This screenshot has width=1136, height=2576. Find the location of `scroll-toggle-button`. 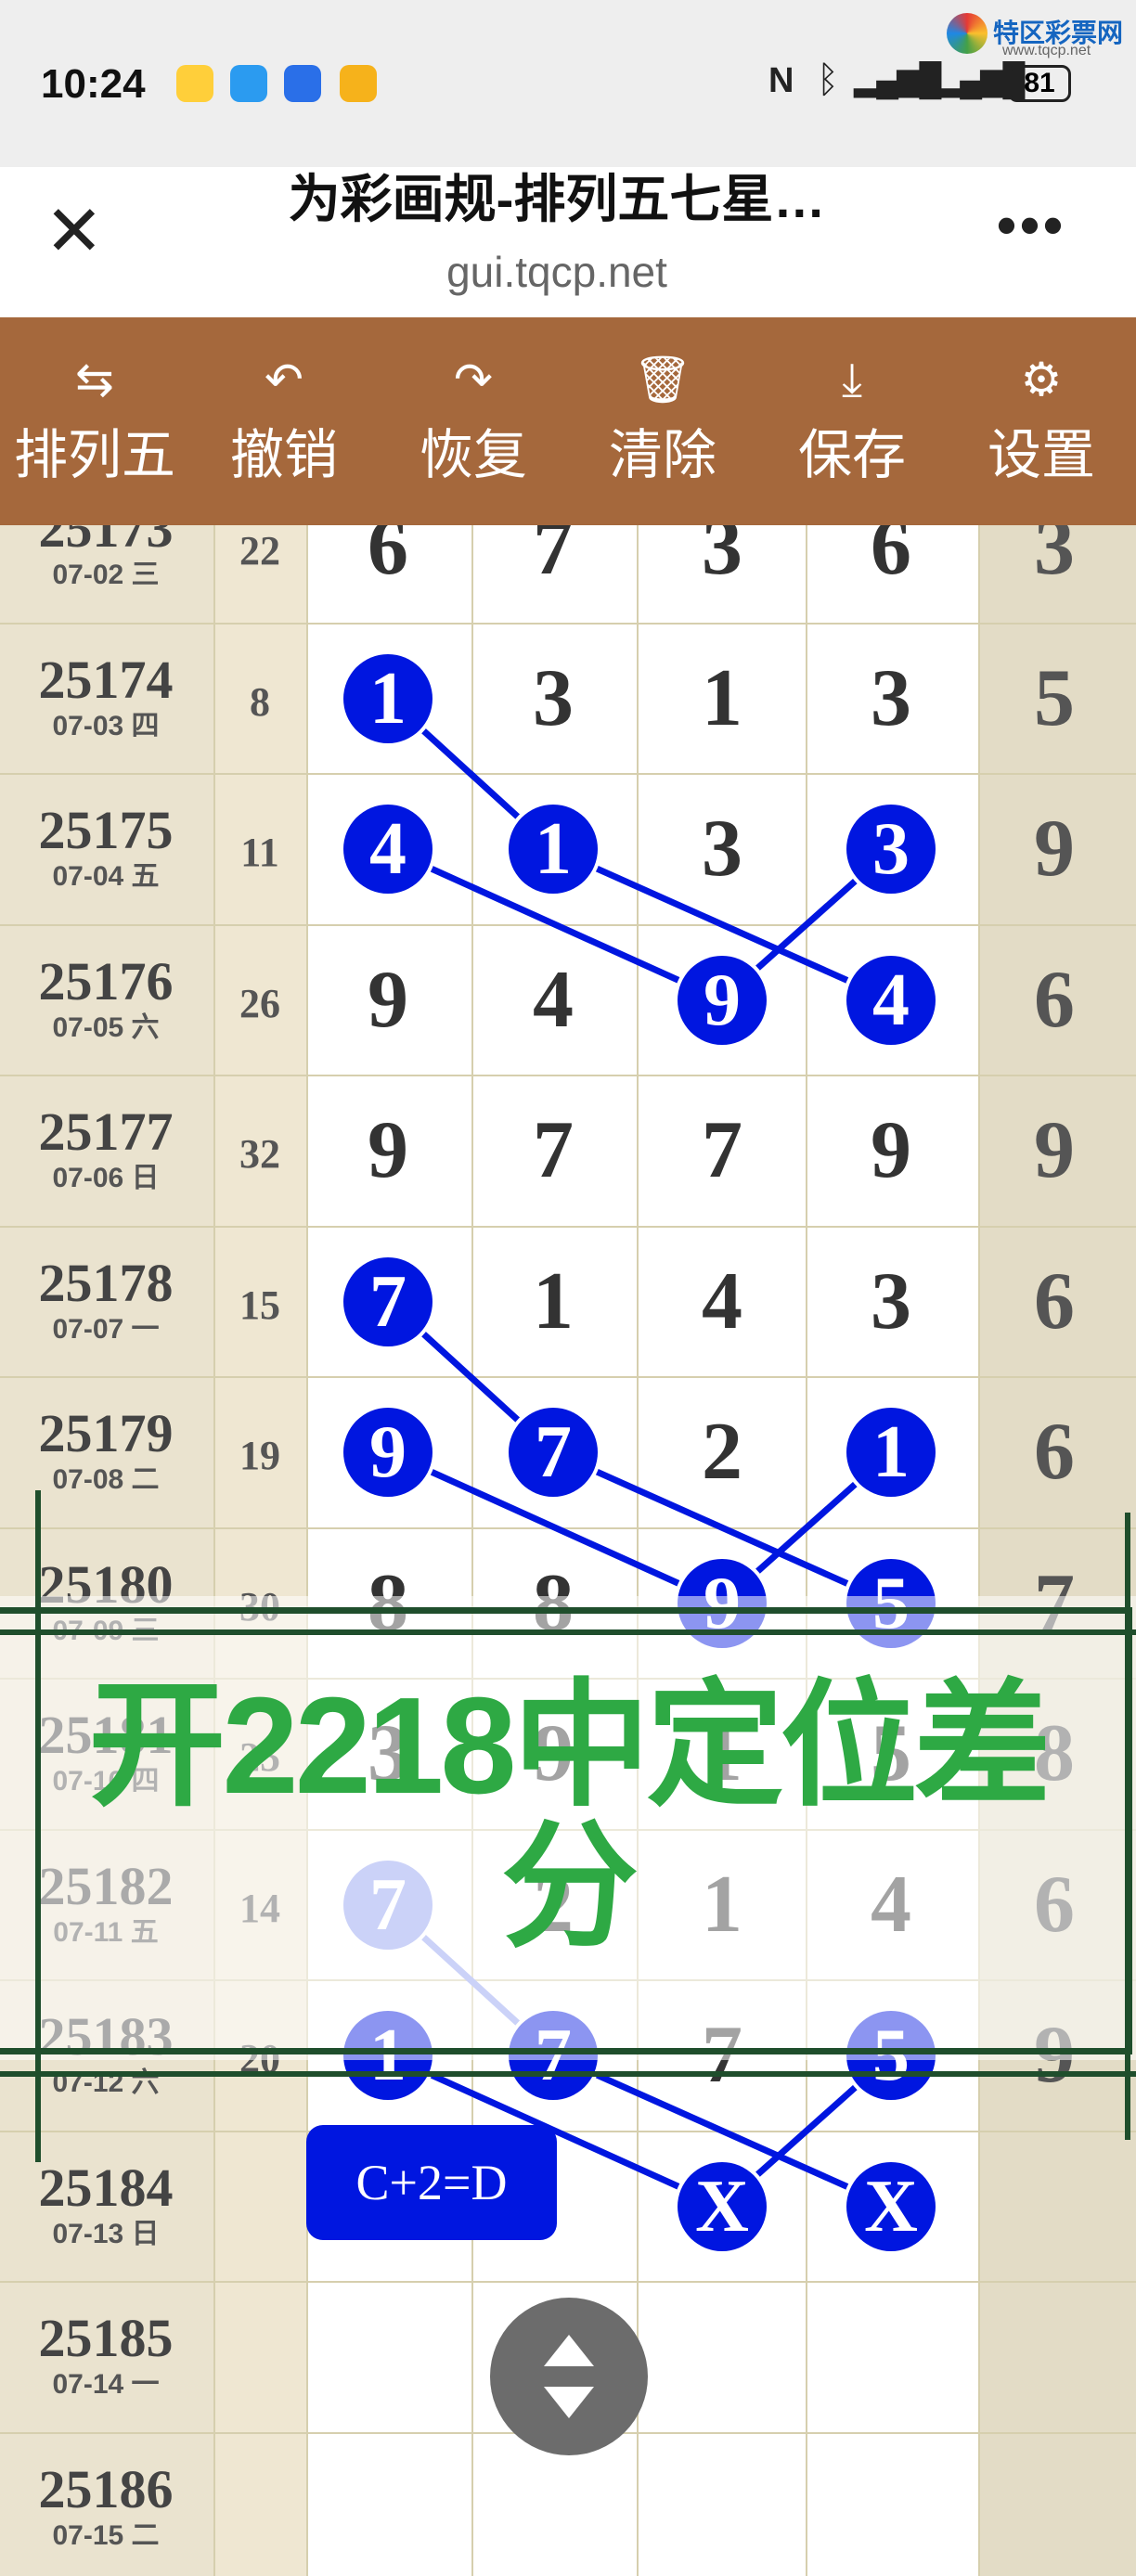

scroll-toggle-button is located at coordinates (569, 2376).